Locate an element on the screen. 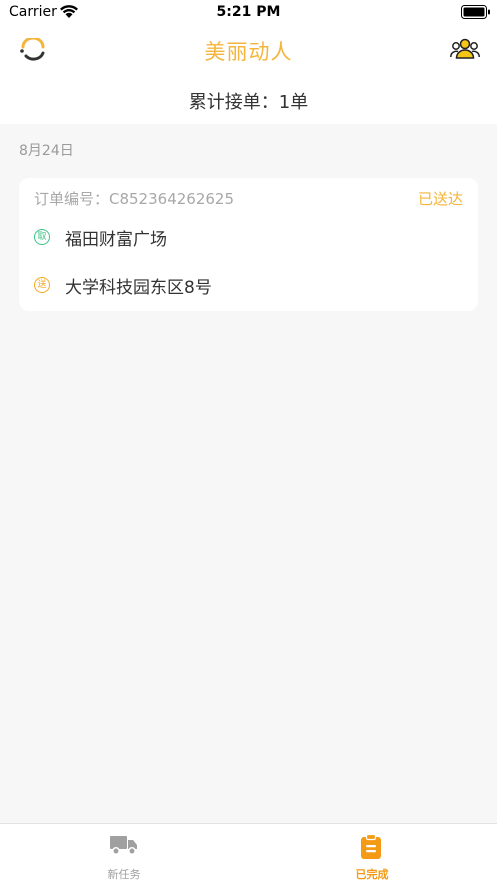 This screenshot has width=497, height=883. pickup-address-row: 取 福田财富广场 is located at coordinates (249, 237).